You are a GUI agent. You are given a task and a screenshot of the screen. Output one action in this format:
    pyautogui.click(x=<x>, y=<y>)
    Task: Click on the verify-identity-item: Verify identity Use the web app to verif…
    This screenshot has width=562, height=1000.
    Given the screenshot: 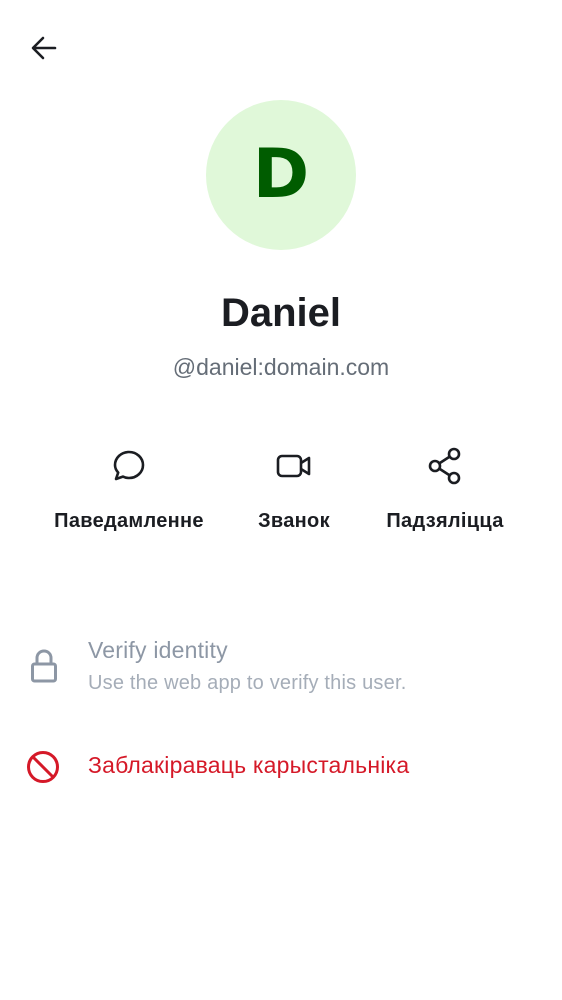 What is the action you would take?
    pyautogui.click(x=281, y=666)
    